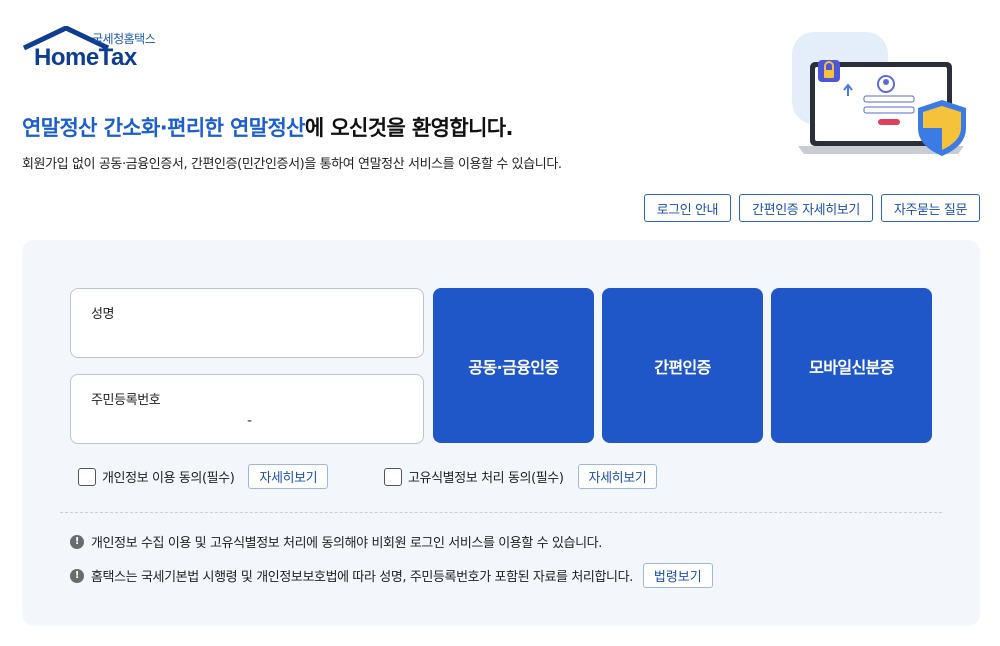 Image resolution: width=1000 pixels, height=646 pixels. I want to click on name-input: 성명, so click(247, 323).